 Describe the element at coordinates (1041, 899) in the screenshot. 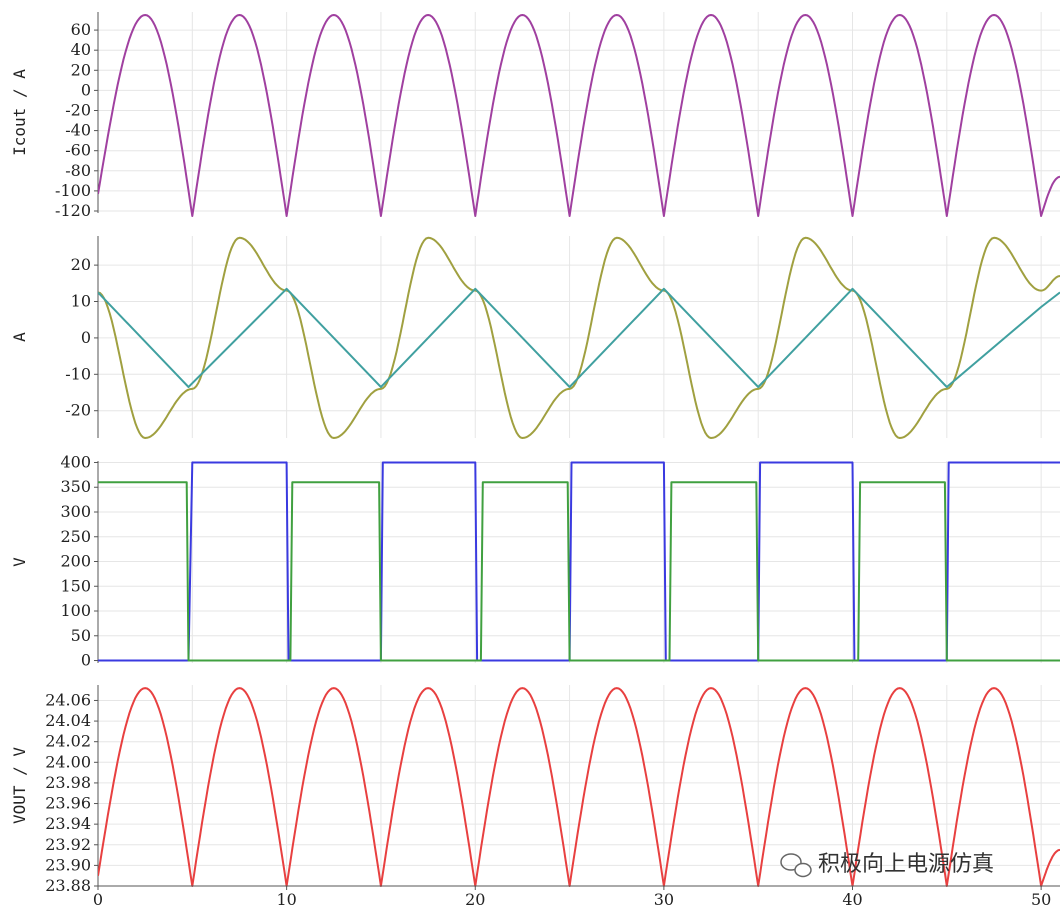

I see `x-tick-label: 50` at that location.